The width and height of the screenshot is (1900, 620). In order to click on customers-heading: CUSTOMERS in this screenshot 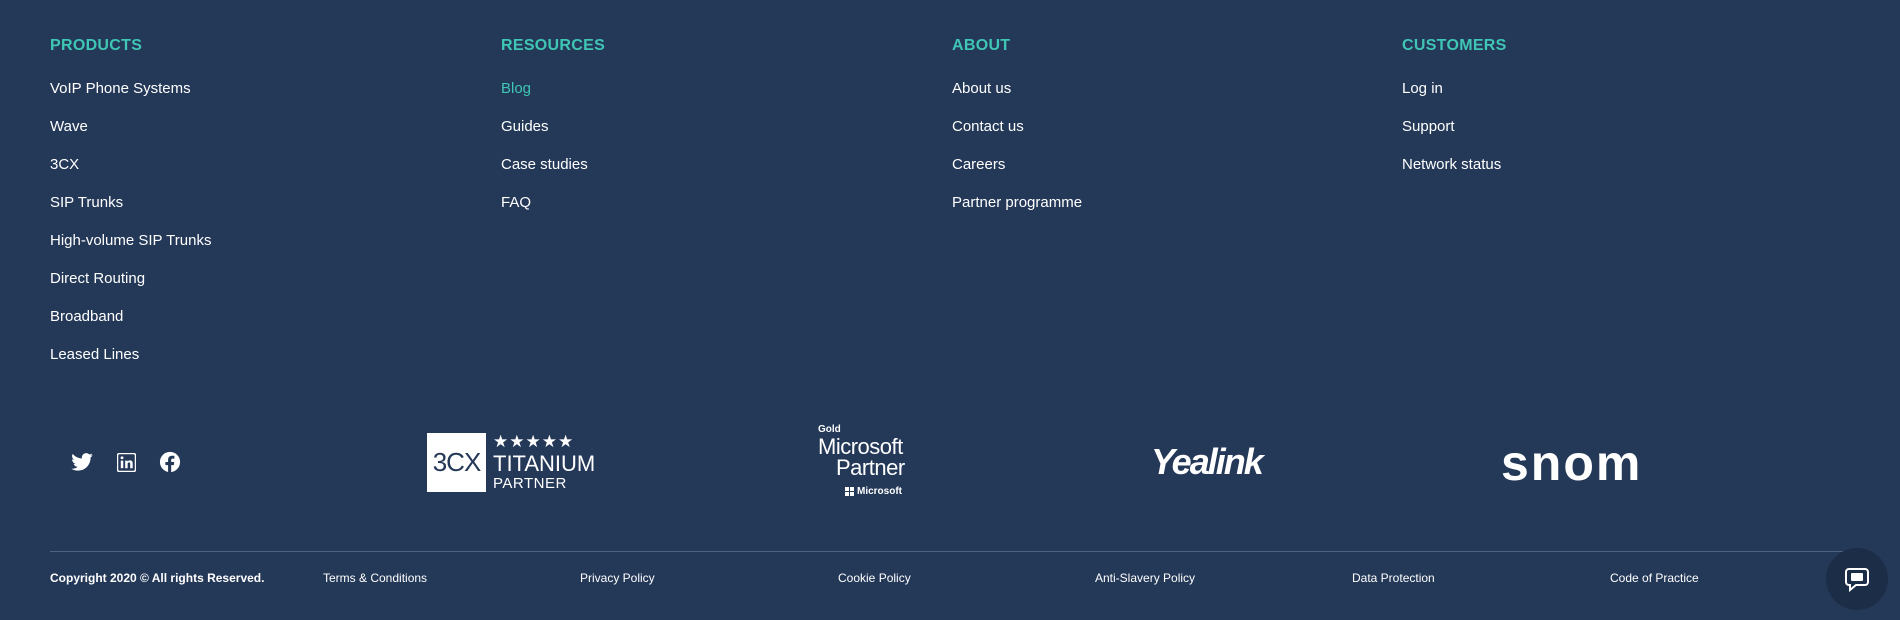, I will do `click(1454, 45)`.